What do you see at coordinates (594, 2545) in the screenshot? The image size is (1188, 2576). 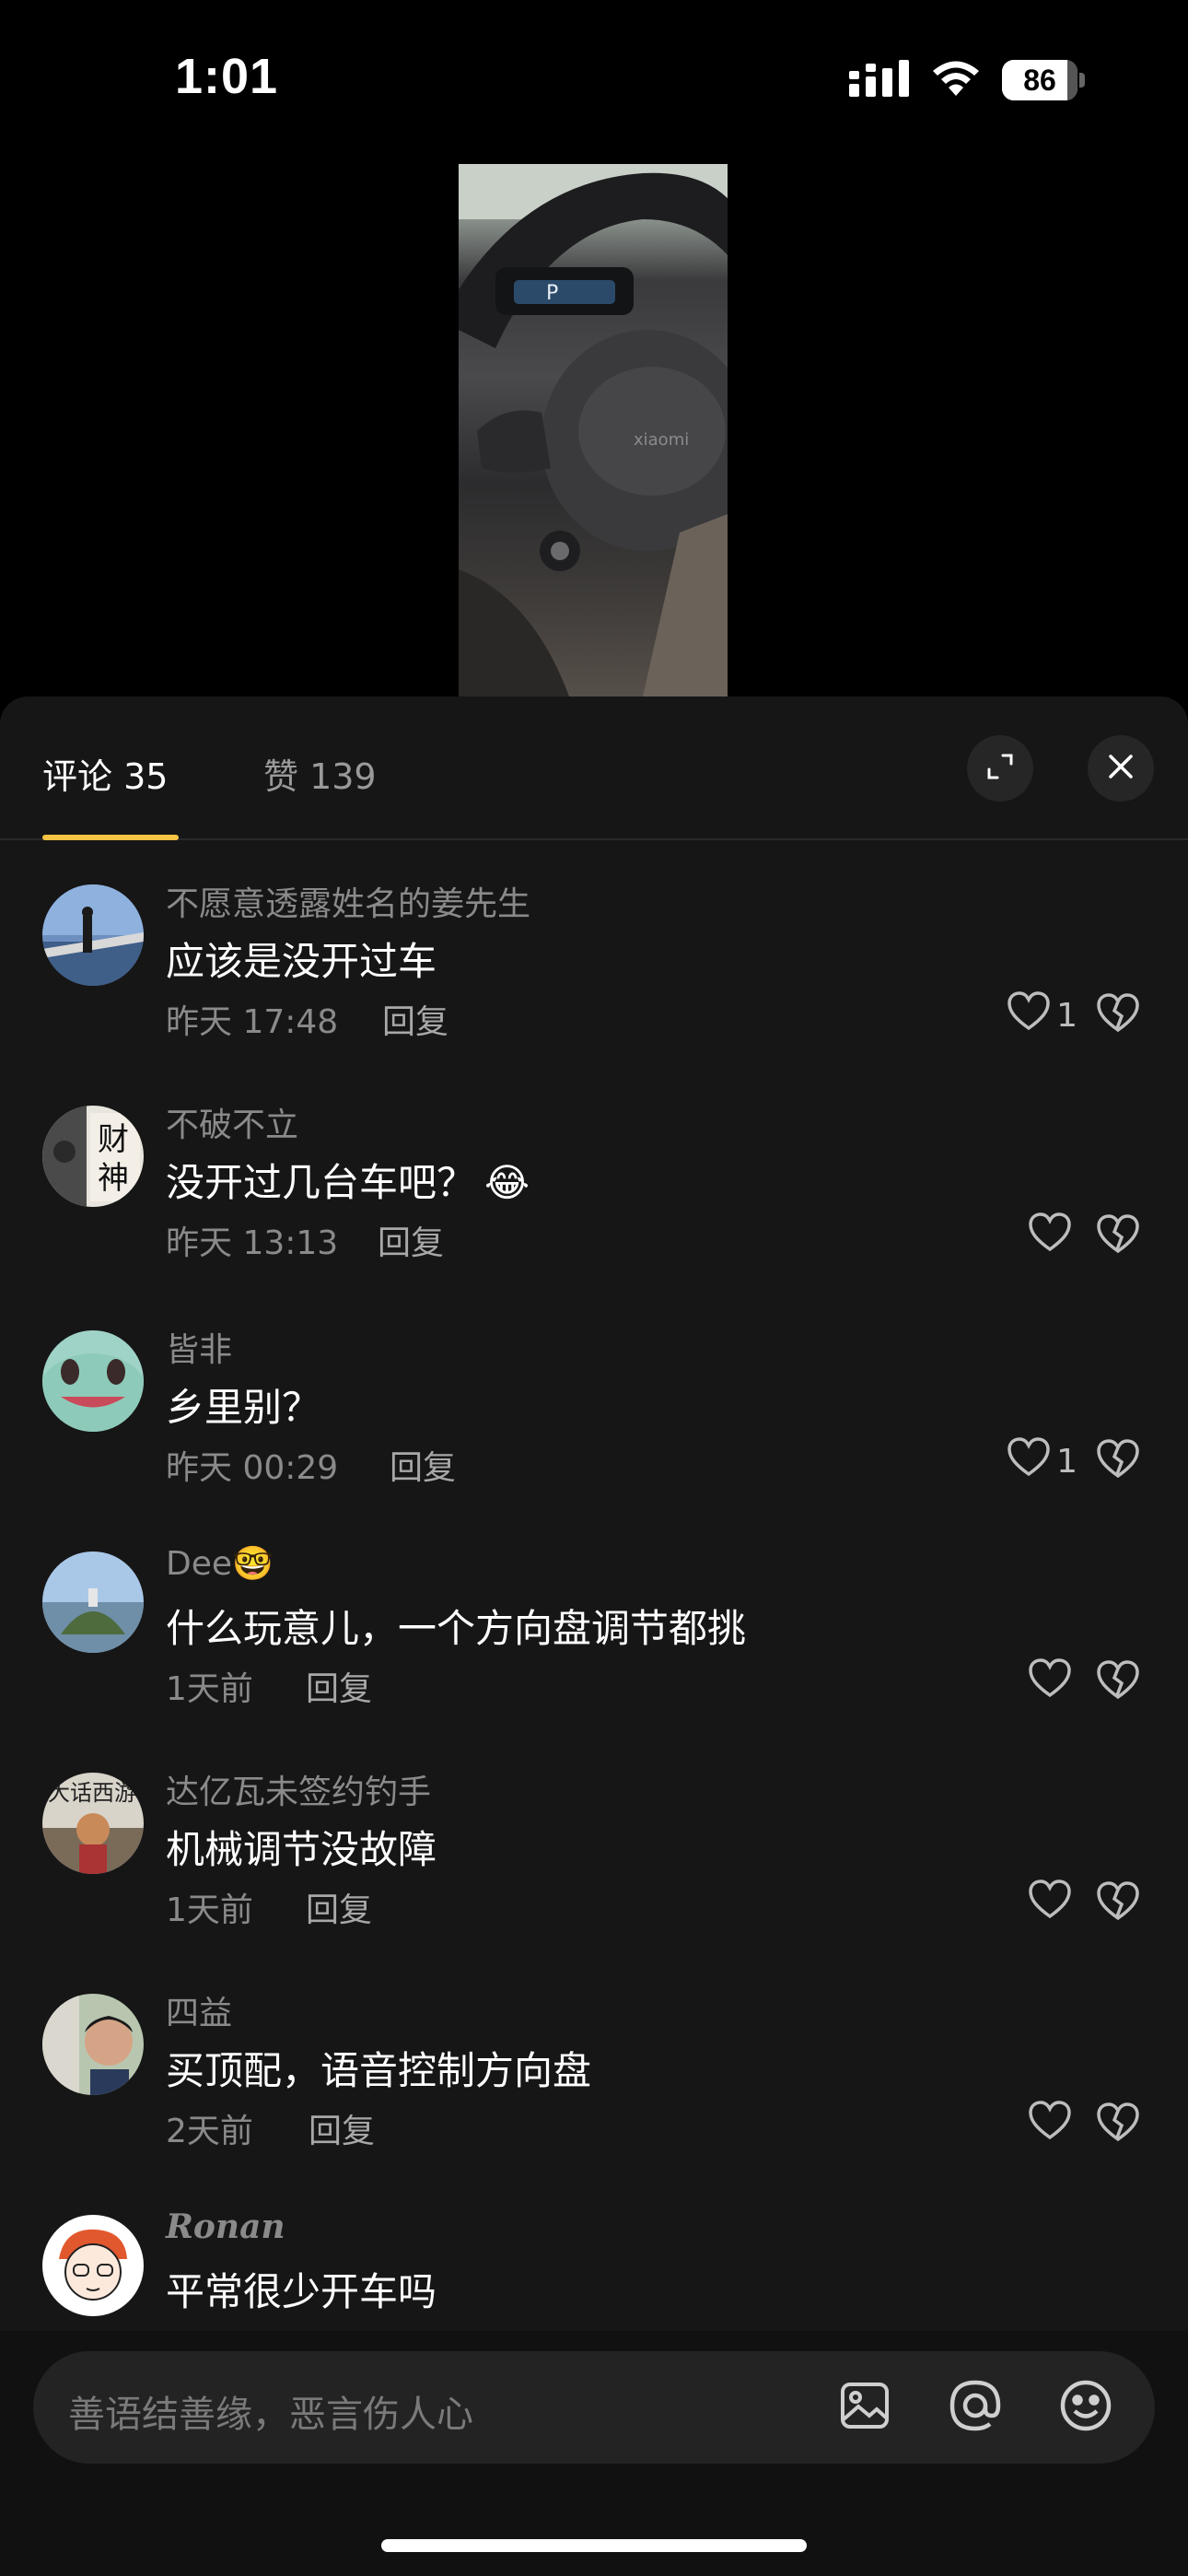 I see `home-indicator` at bounding box center [594, 2545].